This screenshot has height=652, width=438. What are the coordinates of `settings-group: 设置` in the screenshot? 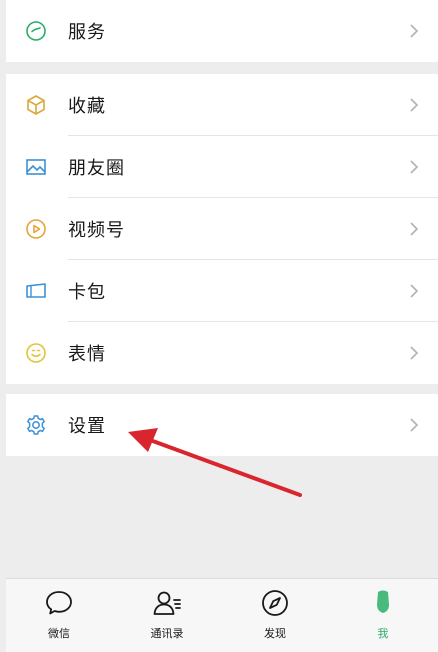 It's located at (222, 425).